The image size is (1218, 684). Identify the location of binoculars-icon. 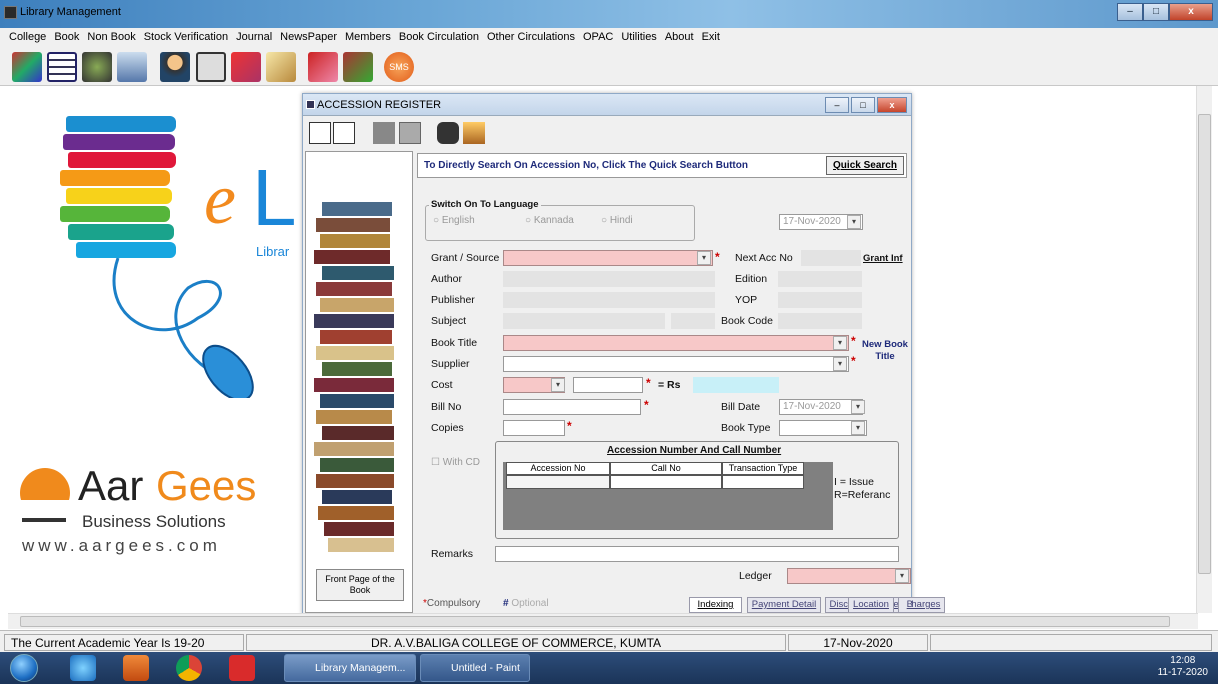
(448, 133).